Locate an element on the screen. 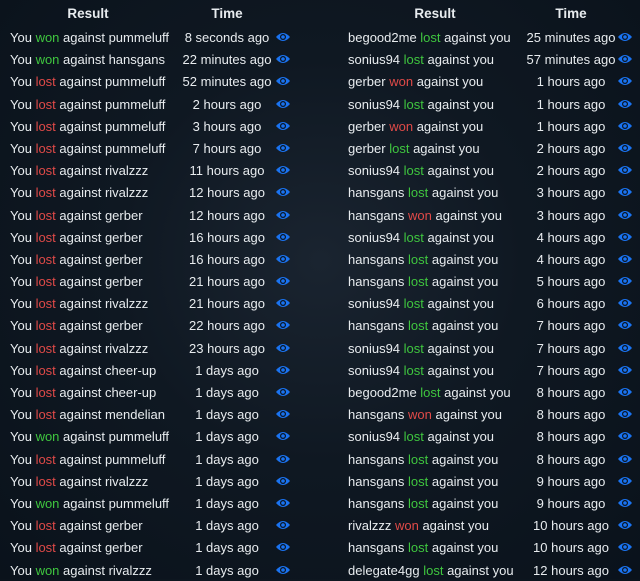  match-time: 57 minutes ago is located at coordinates (571, 60).